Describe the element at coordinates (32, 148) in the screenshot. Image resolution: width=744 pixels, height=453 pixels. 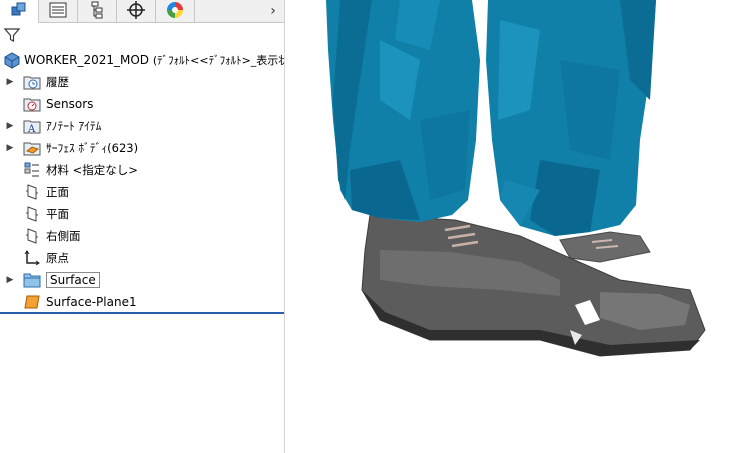
I see `surface-bodies-icon` at that location.